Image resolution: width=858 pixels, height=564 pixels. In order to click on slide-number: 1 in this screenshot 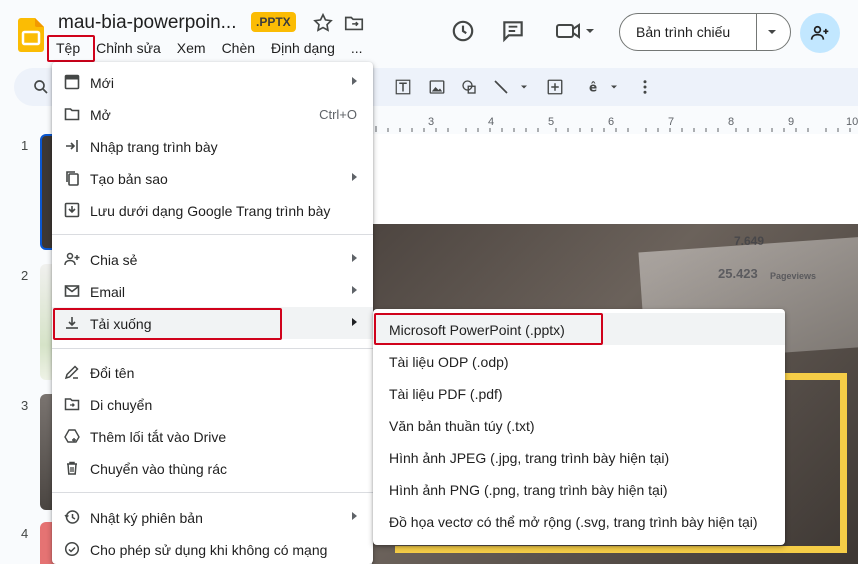, I will do `click(25, 145)`.